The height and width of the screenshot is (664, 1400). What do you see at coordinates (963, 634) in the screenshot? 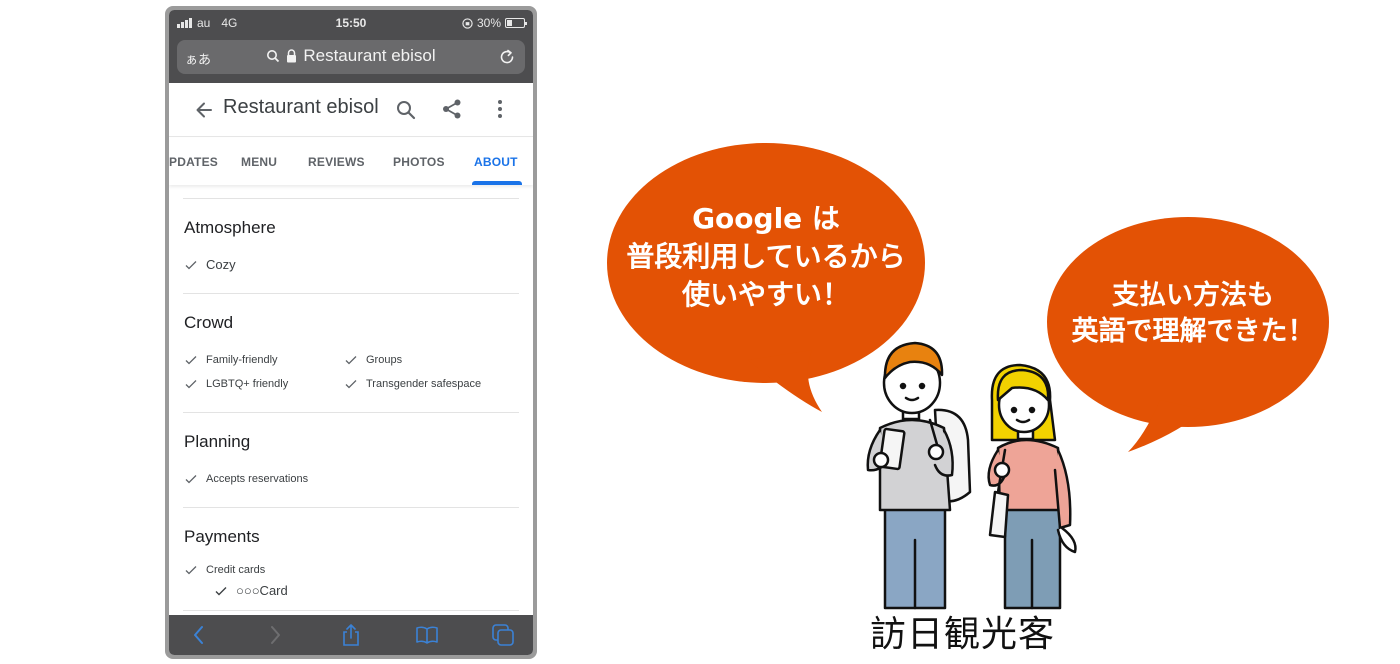
I see `caption-visitors: 訪日観光客` at bounding box center [963, 634].